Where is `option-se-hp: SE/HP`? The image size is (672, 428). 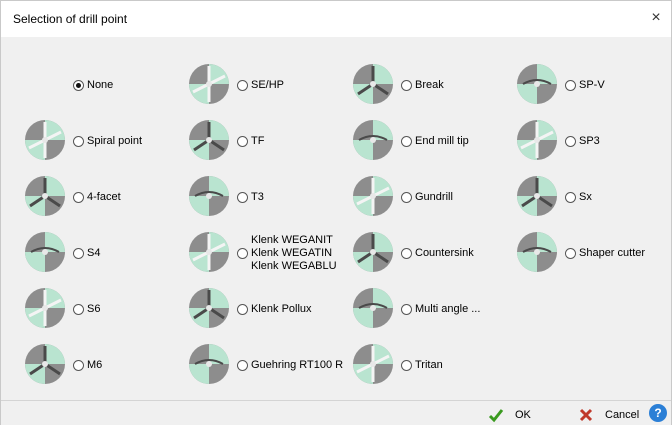 option-se-hp: SE/HP is located at coordinates (255, 87).